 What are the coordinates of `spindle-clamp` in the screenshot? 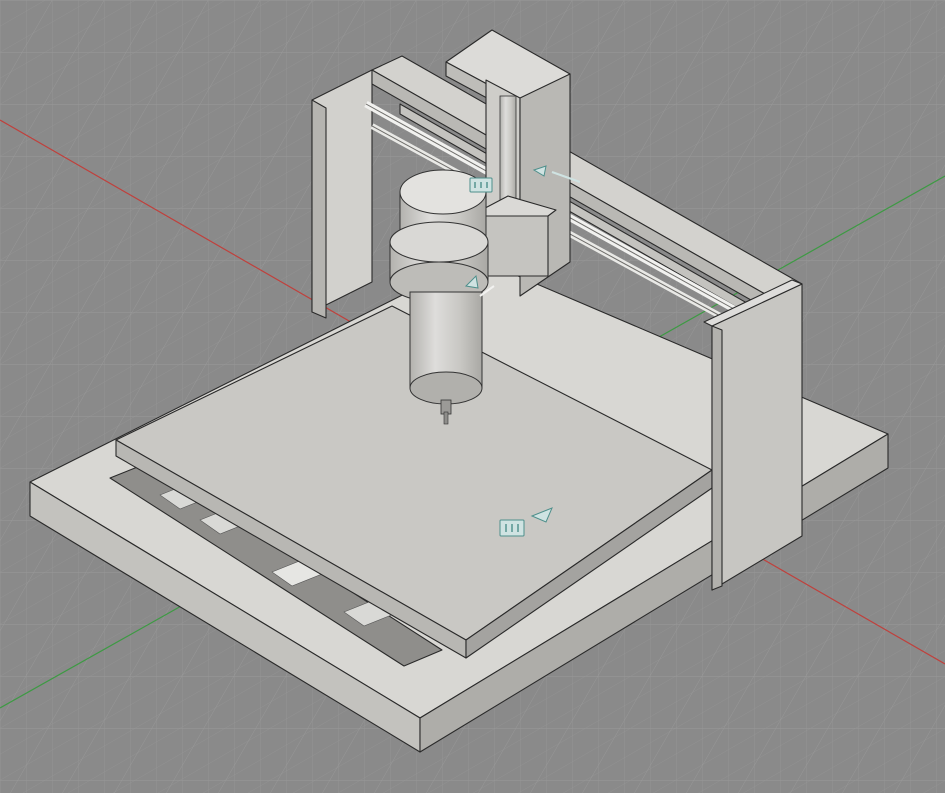 It's located at (439, 262).